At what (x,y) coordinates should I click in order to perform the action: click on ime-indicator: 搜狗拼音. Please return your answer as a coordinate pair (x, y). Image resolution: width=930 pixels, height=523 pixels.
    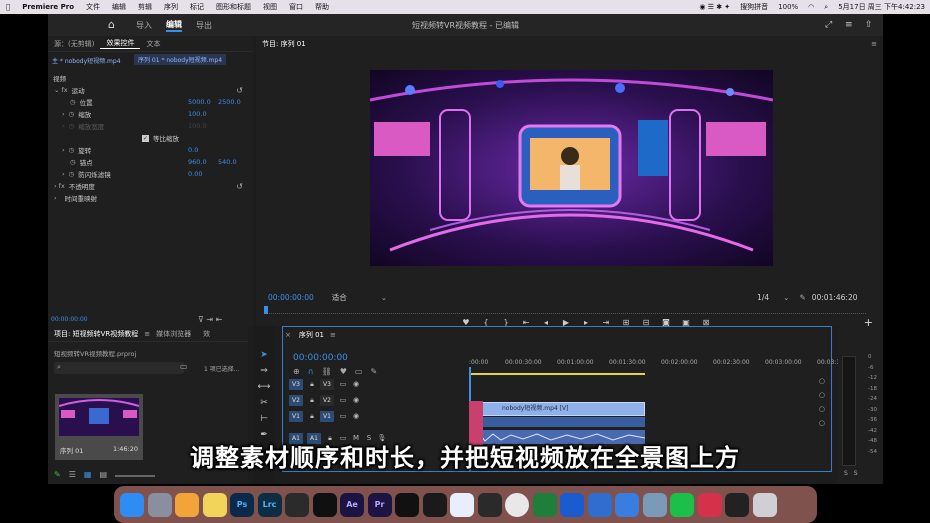
    Looking at the image, I should click on (754, 7).